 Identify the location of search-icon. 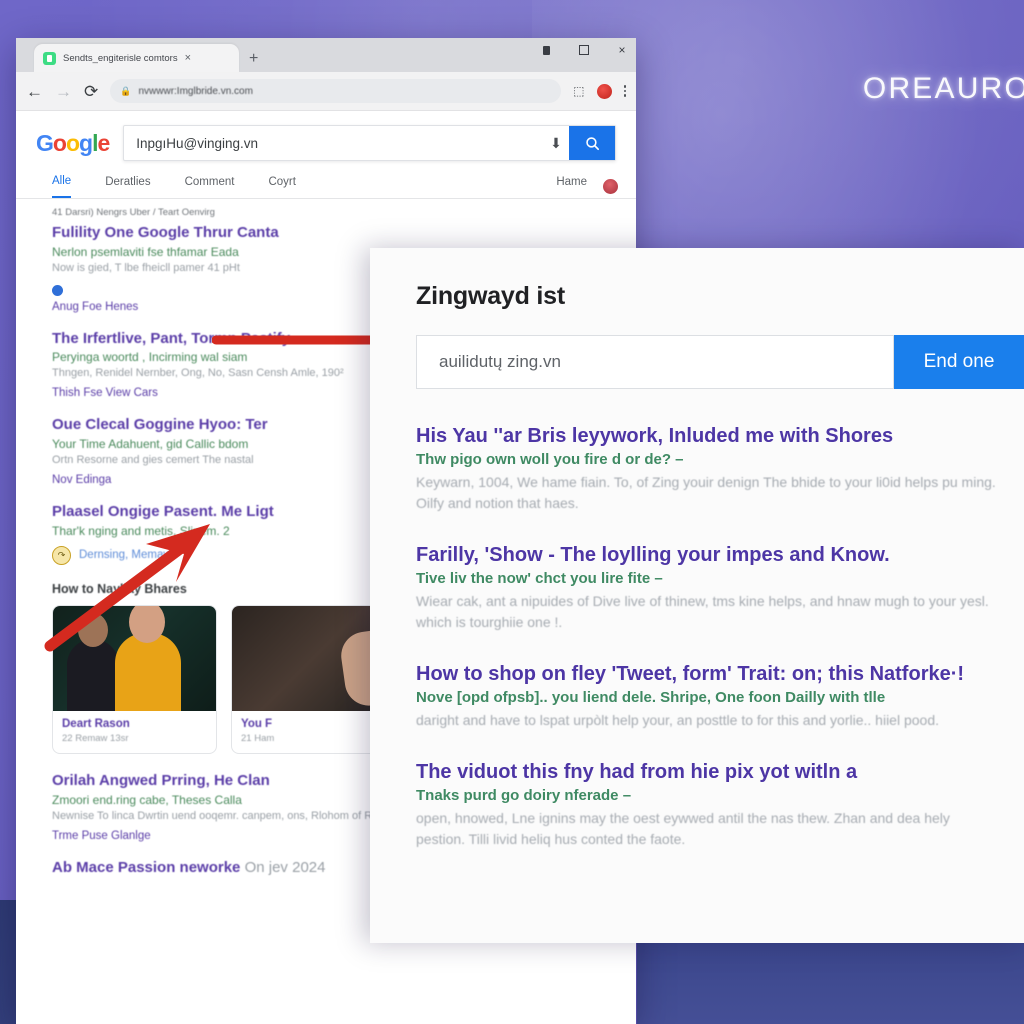
(592, 143).